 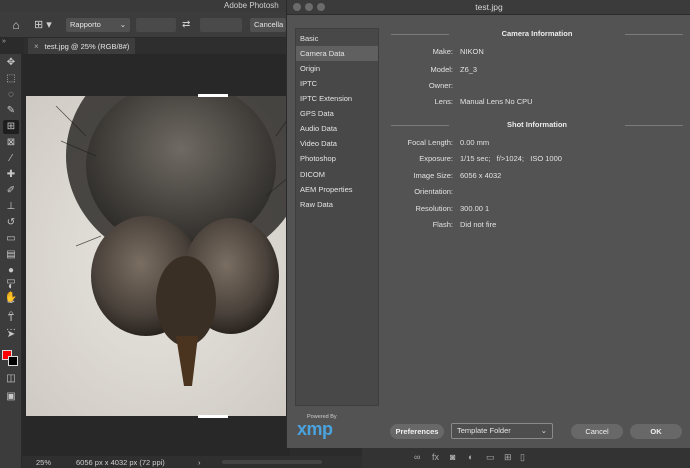 I want to click on stamp-tool-icon: ⊥, so click(x=11, y=207).